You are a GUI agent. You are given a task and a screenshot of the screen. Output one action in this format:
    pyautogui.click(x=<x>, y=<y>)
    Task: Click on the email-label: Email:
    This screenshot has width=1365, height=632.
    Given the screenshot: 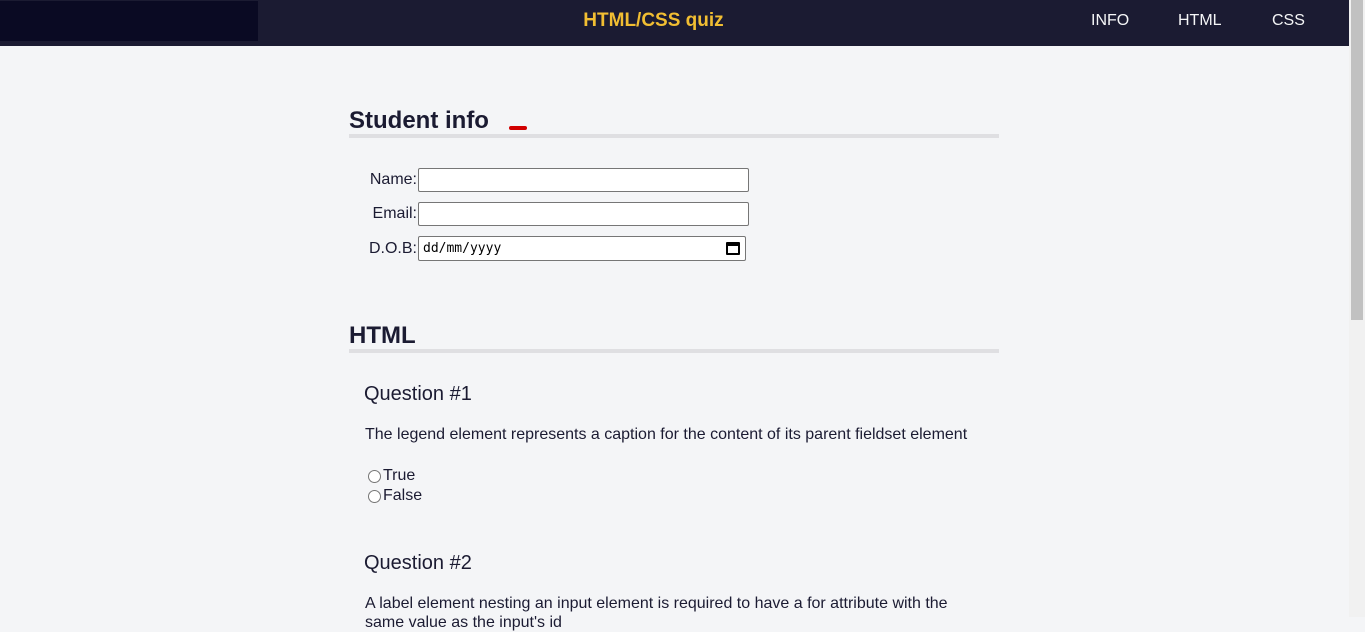 What is the action you would take?
    pyautogui.click(x=394, y=213)
    